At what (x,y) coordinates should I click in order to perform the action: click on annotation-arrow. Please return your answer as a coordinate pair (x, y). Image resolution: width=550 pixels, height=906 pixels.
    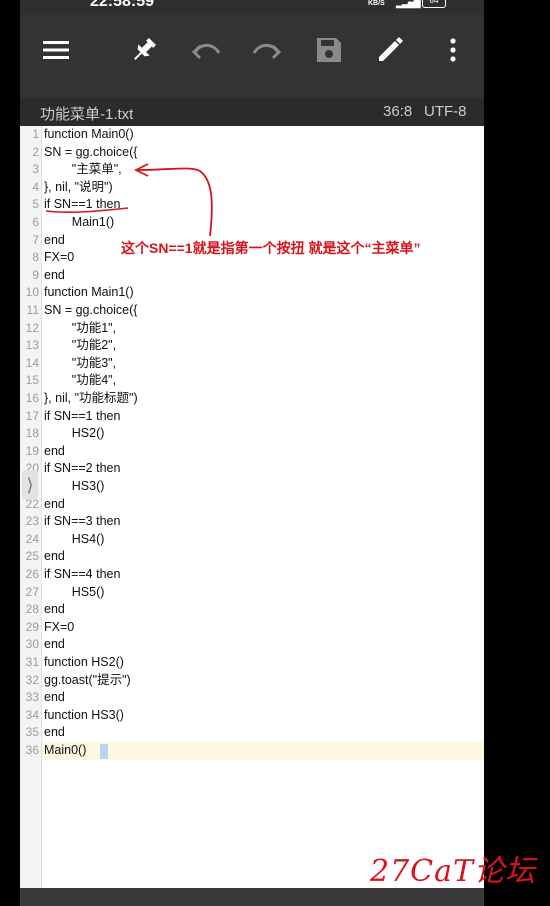
    Looking at the image, I should click on (175, 202).